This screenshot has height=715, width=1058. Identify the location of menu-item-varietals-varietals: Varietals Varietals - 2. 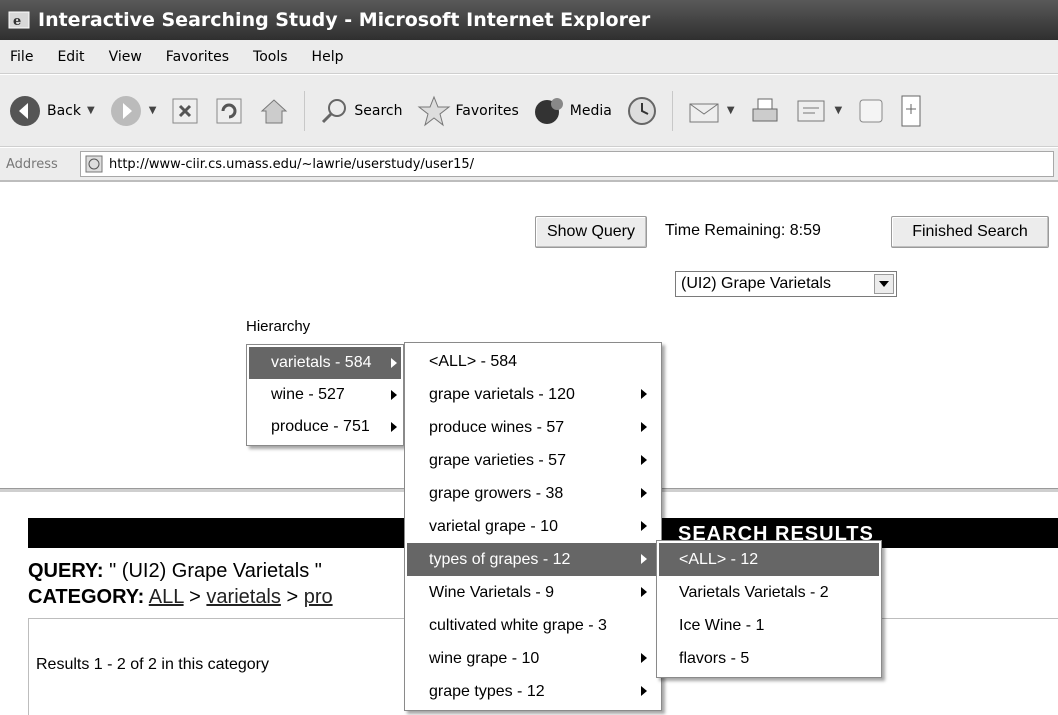
(769, 592).